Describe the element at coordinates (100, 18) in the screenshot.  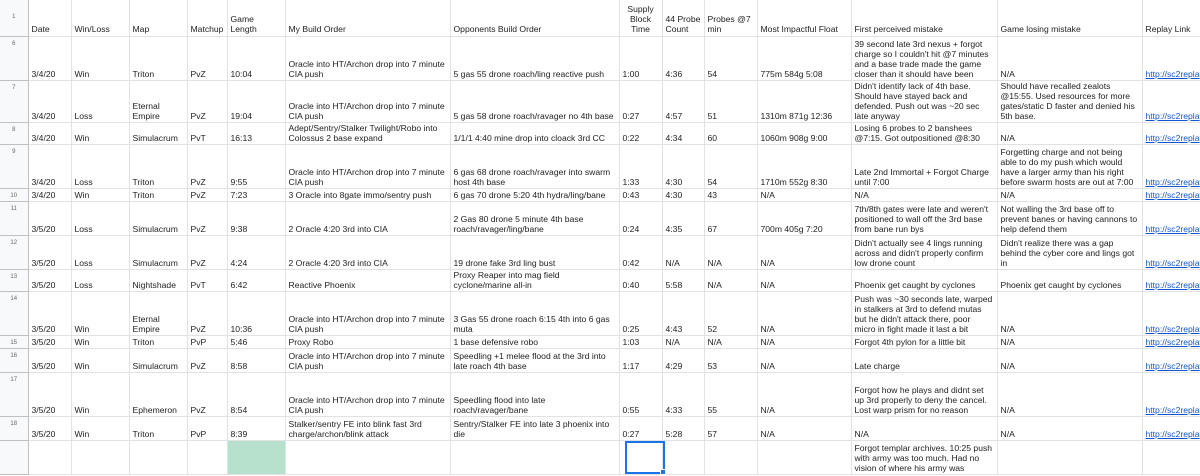
I see `header-win-loss: Win/Loss` at that location.